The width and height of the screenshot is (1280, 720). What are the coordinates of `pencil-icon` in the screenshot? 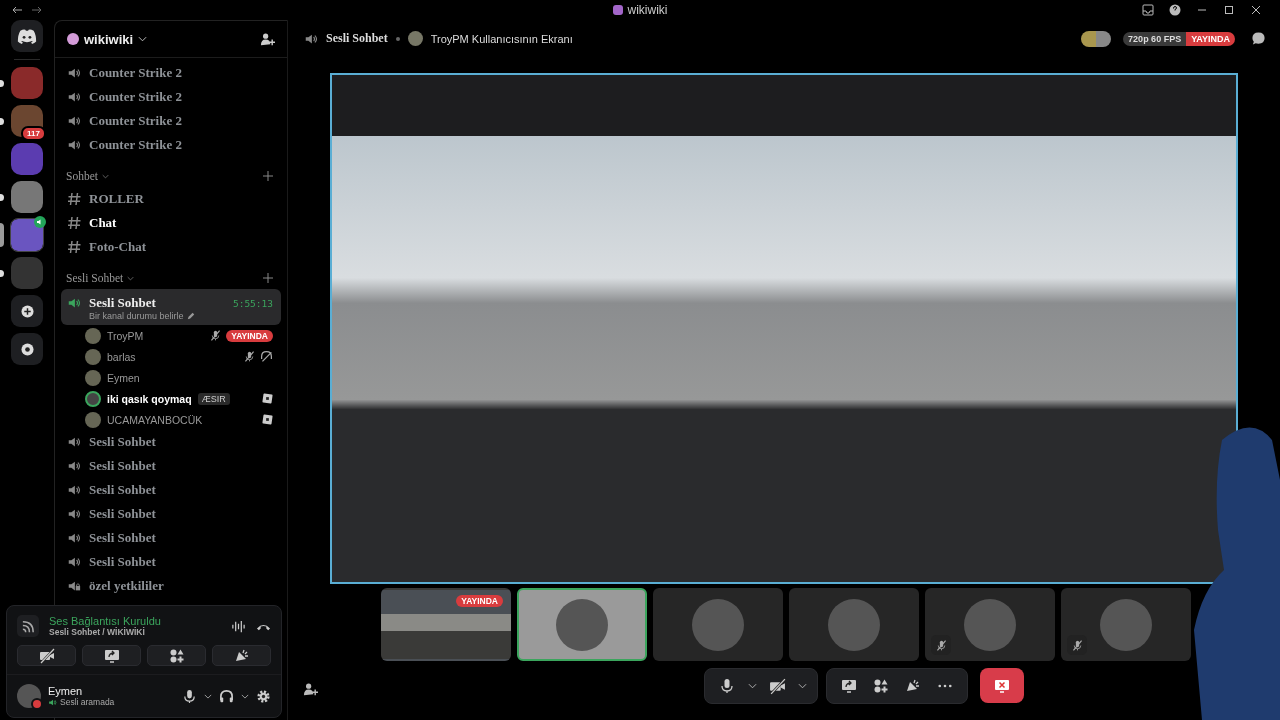 It's located at (190, 316).